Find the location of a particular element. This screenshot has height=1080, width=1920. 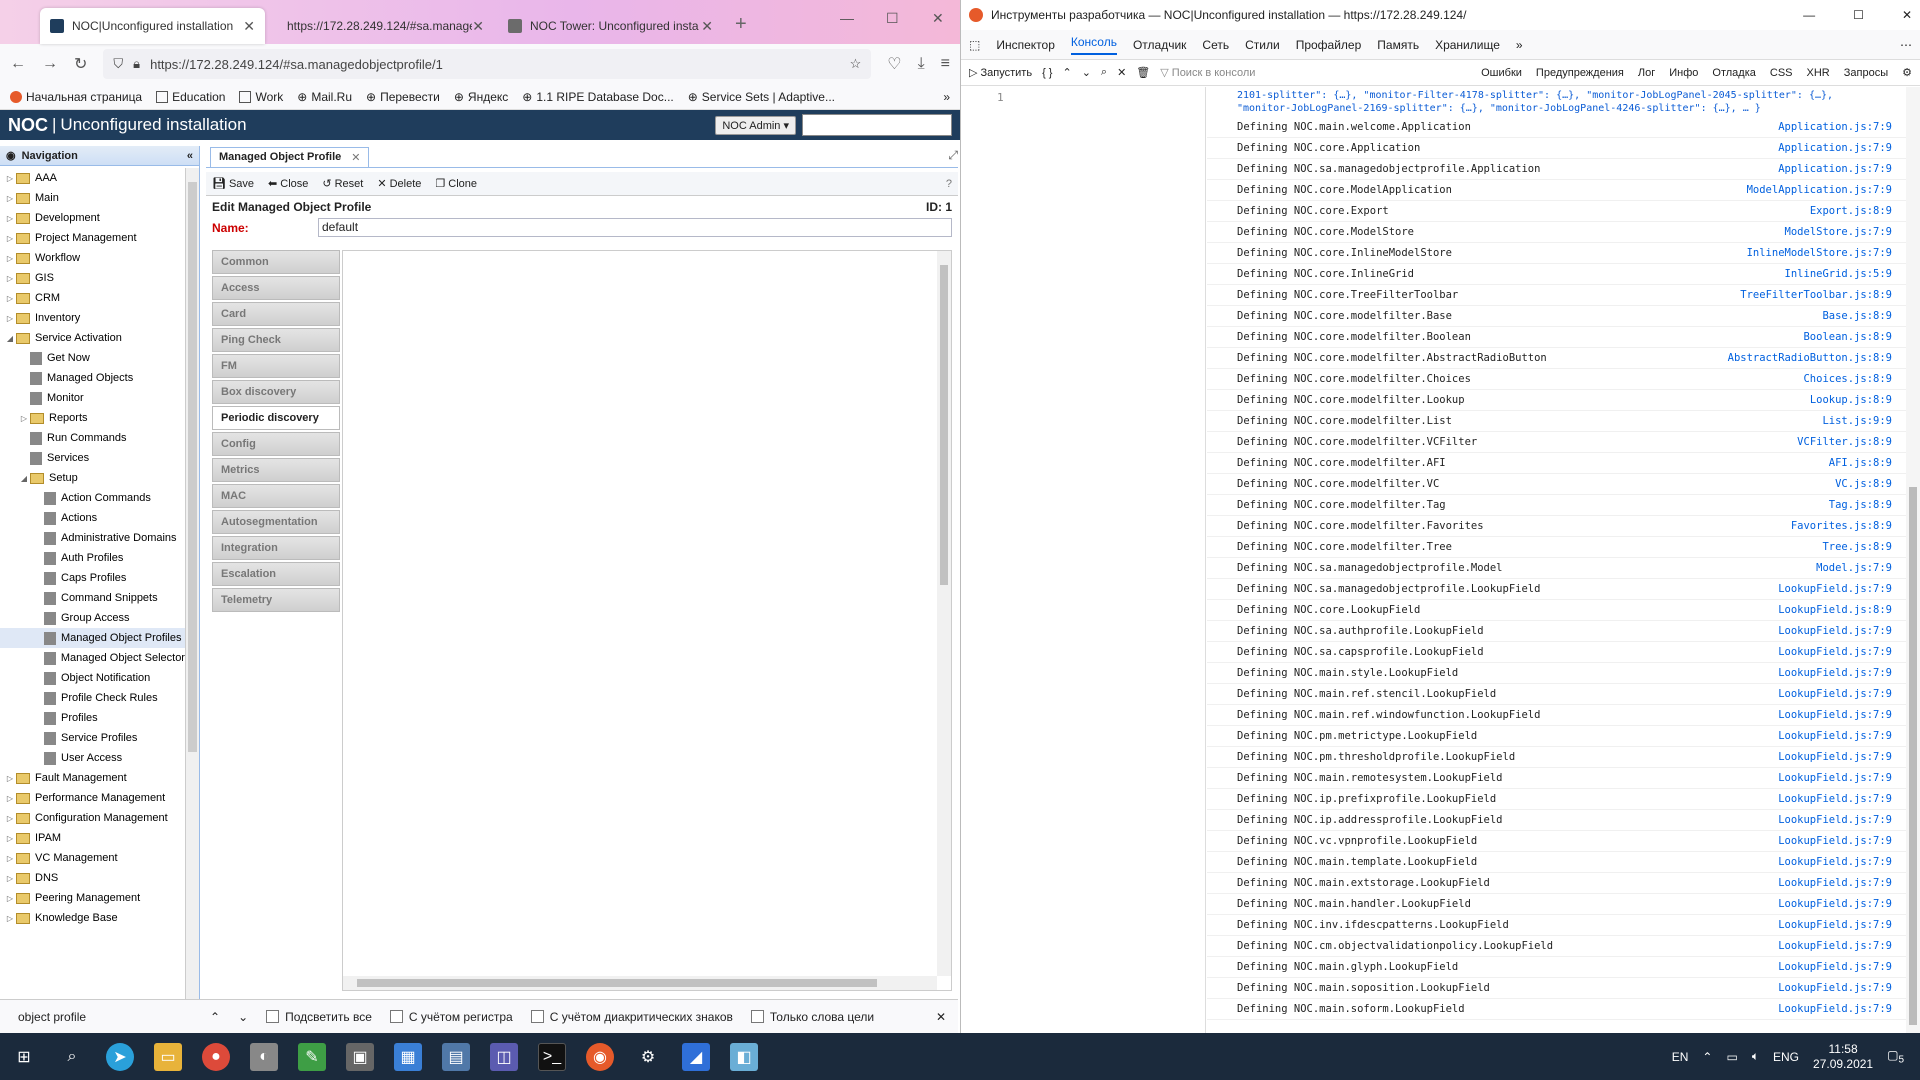

menu-icon: ≡ is located at coordinates (945, 64).